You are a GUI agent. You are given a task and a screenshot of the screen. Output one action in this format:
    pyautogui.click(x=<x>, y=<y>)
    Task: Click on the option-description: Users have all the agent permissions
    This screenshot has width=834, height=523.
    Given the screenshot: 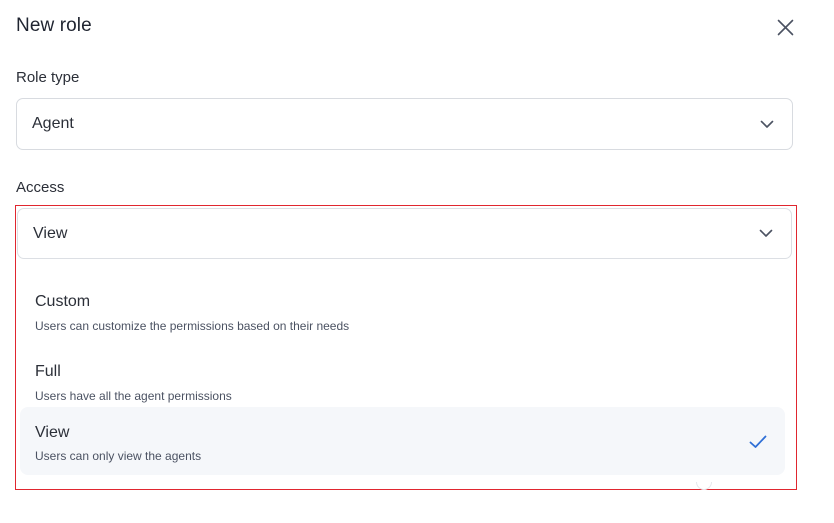 What is the action you would take?
    pyautogui.click(x=133, y=396)
    